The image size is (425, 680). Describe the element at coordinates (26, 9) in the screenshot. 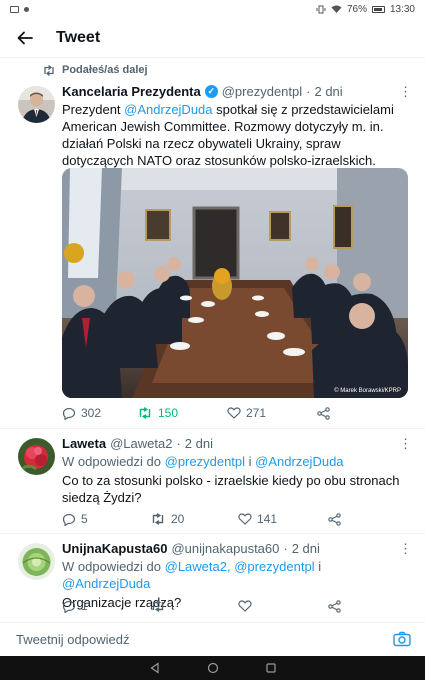

I see `notification-icon` at that location.